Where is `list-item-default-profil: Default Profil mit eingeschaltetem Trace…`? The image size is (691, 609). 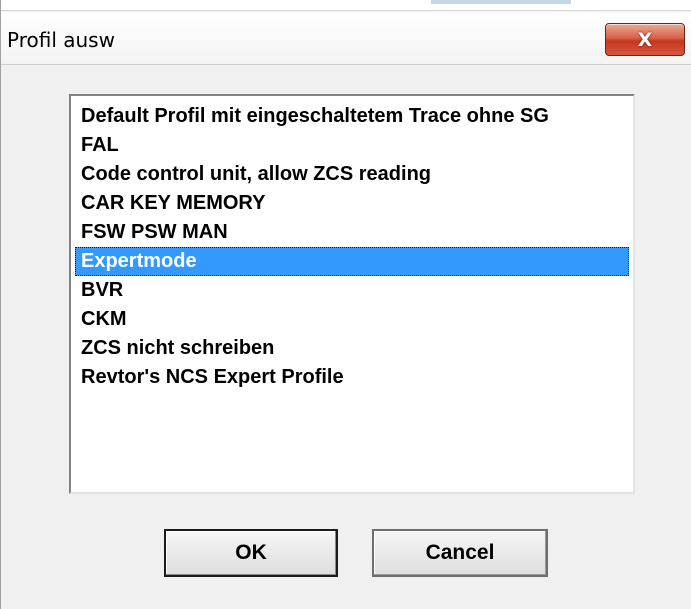
list-item-default-profil: Default Profil mit eingeschaltetem Trace… is located at coordinates (352, 116).